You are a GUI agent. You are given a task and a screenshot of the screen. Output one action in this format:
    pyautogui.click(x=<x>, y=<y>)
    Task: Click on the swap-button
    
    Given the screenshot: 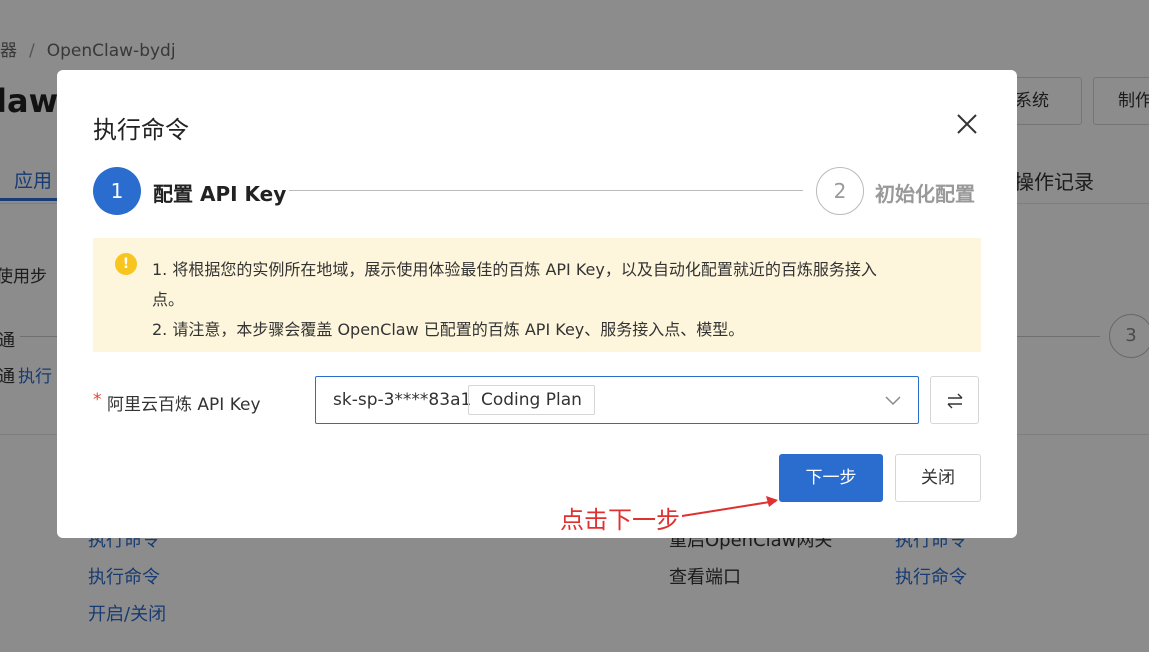 What is the action you would take?
    pyautogui.click(x=954, y=400)
    